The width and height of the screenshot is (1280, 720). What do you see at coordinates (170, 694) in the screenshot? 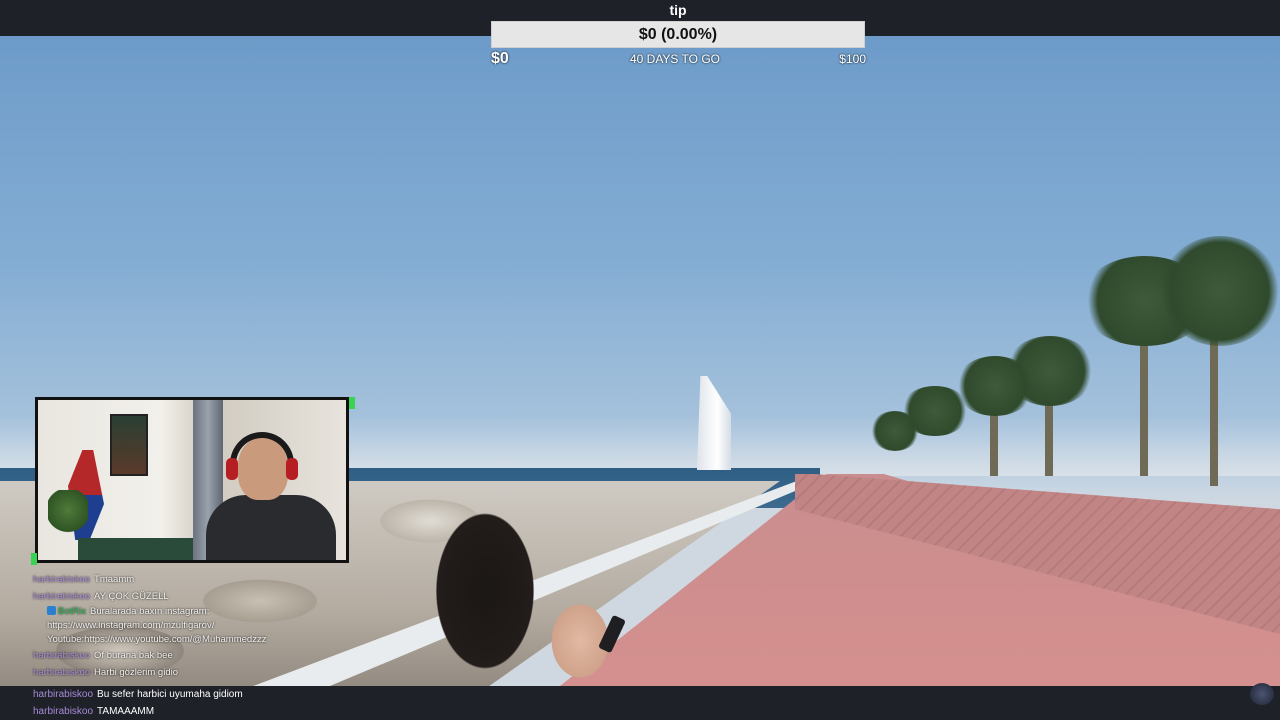
I see `chat-text: Bu sefer harbici uyumaha gidiom` at bounding box center [170, 694].